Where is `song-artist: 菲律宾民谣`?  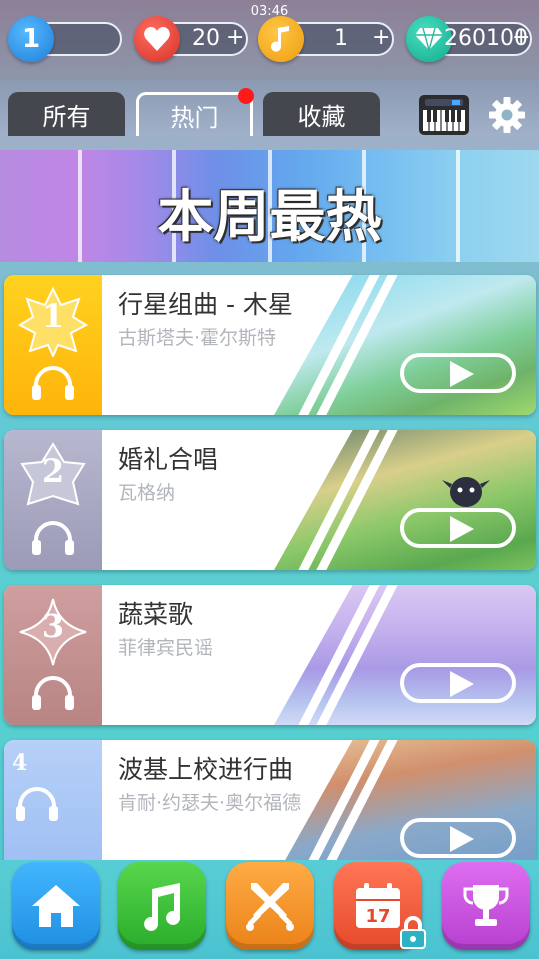
song-artist: 菲律宾民谣 is located at coordinates (166, 648).